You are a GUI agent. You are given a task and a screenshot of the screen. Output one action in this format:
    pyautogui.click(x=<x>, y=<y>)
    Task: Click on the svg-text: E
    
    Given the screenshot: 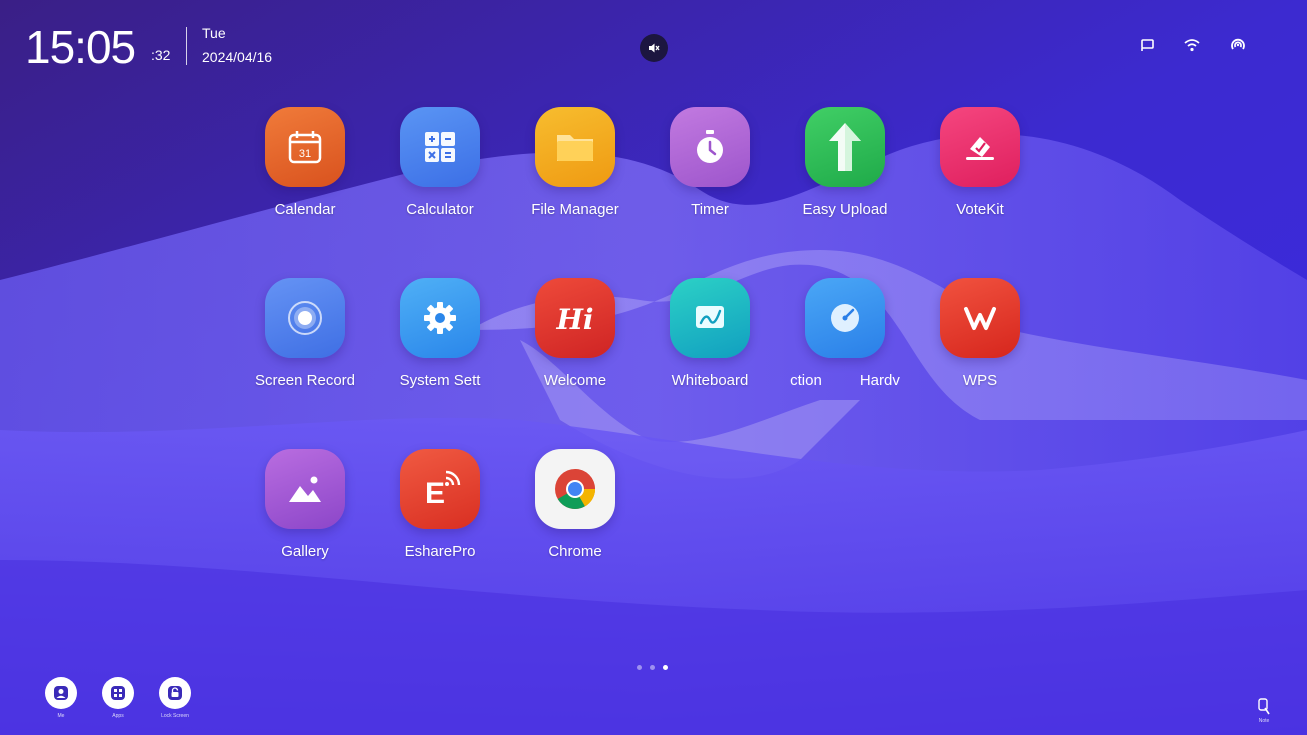 What is the action you would take?
    pyautogui.click(x=435, y=493)
    